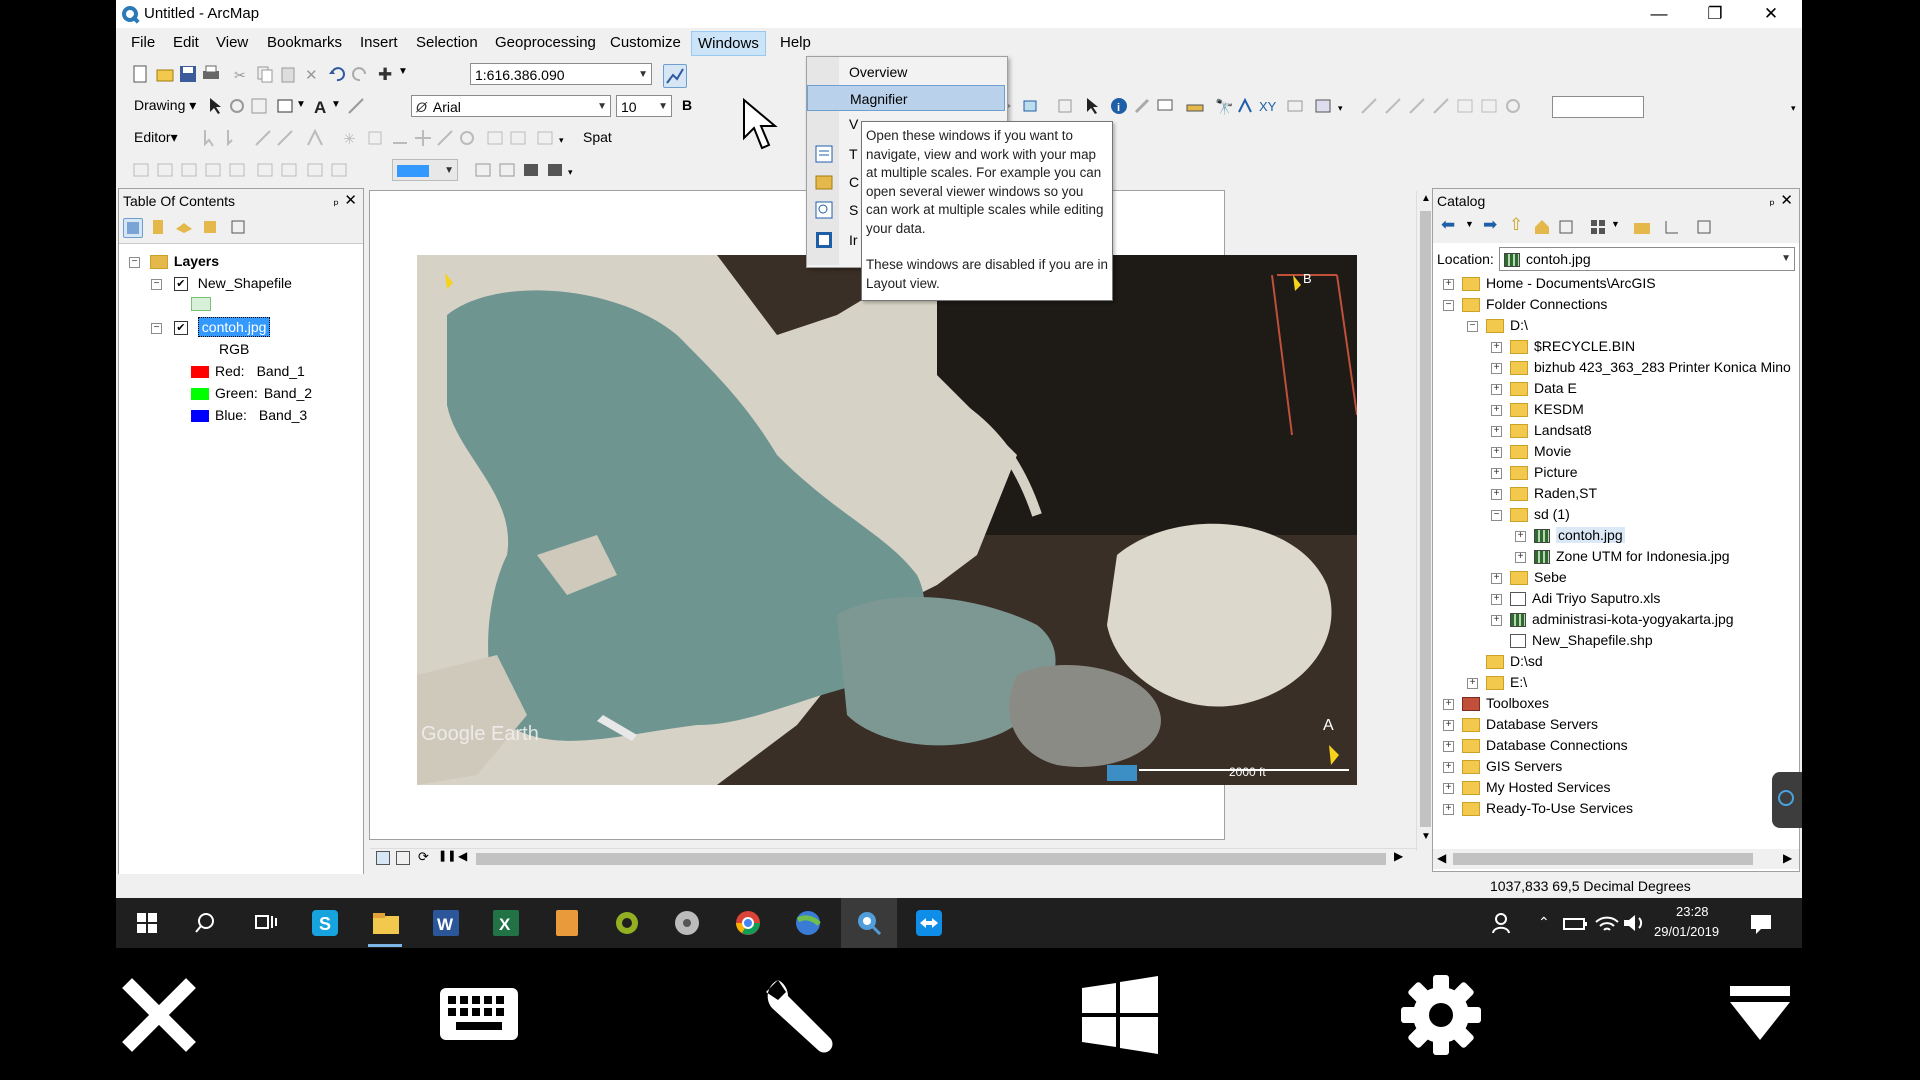 The height and width of the screenshot is (1080, 1920). Describe the element at coordinates (1538, 808) in the screenshot. I see `catalog-tree-item: + Ready-To-Use Services` at that location.